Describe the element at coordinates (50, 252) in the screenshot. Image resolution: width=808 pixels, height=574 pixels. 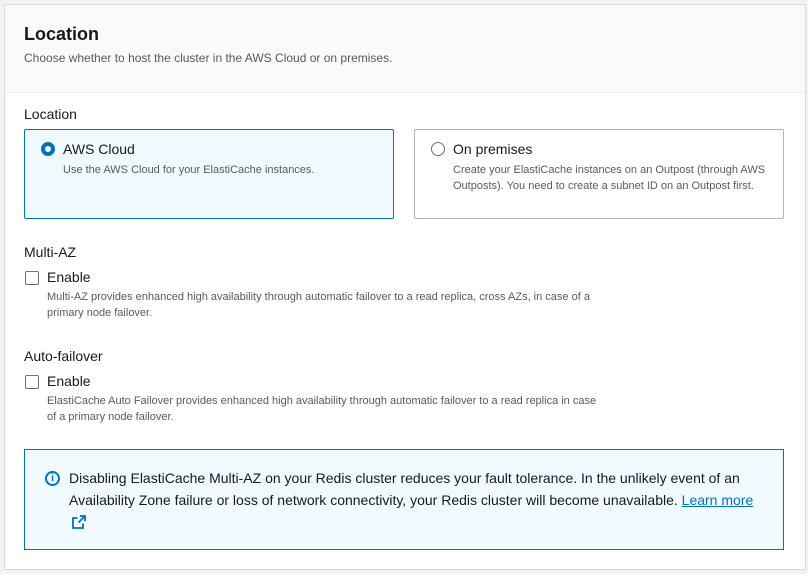
I see `multi-az-label: Multi-AZ` at that location.